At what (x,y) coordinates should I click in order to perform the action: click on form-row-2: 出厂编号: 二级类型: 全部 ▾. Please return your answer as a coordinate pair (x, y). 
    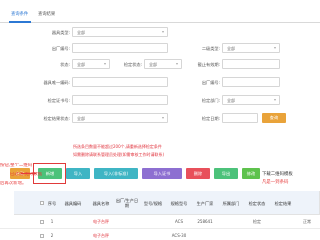
    Looking at the image, I should click on (160, 48).